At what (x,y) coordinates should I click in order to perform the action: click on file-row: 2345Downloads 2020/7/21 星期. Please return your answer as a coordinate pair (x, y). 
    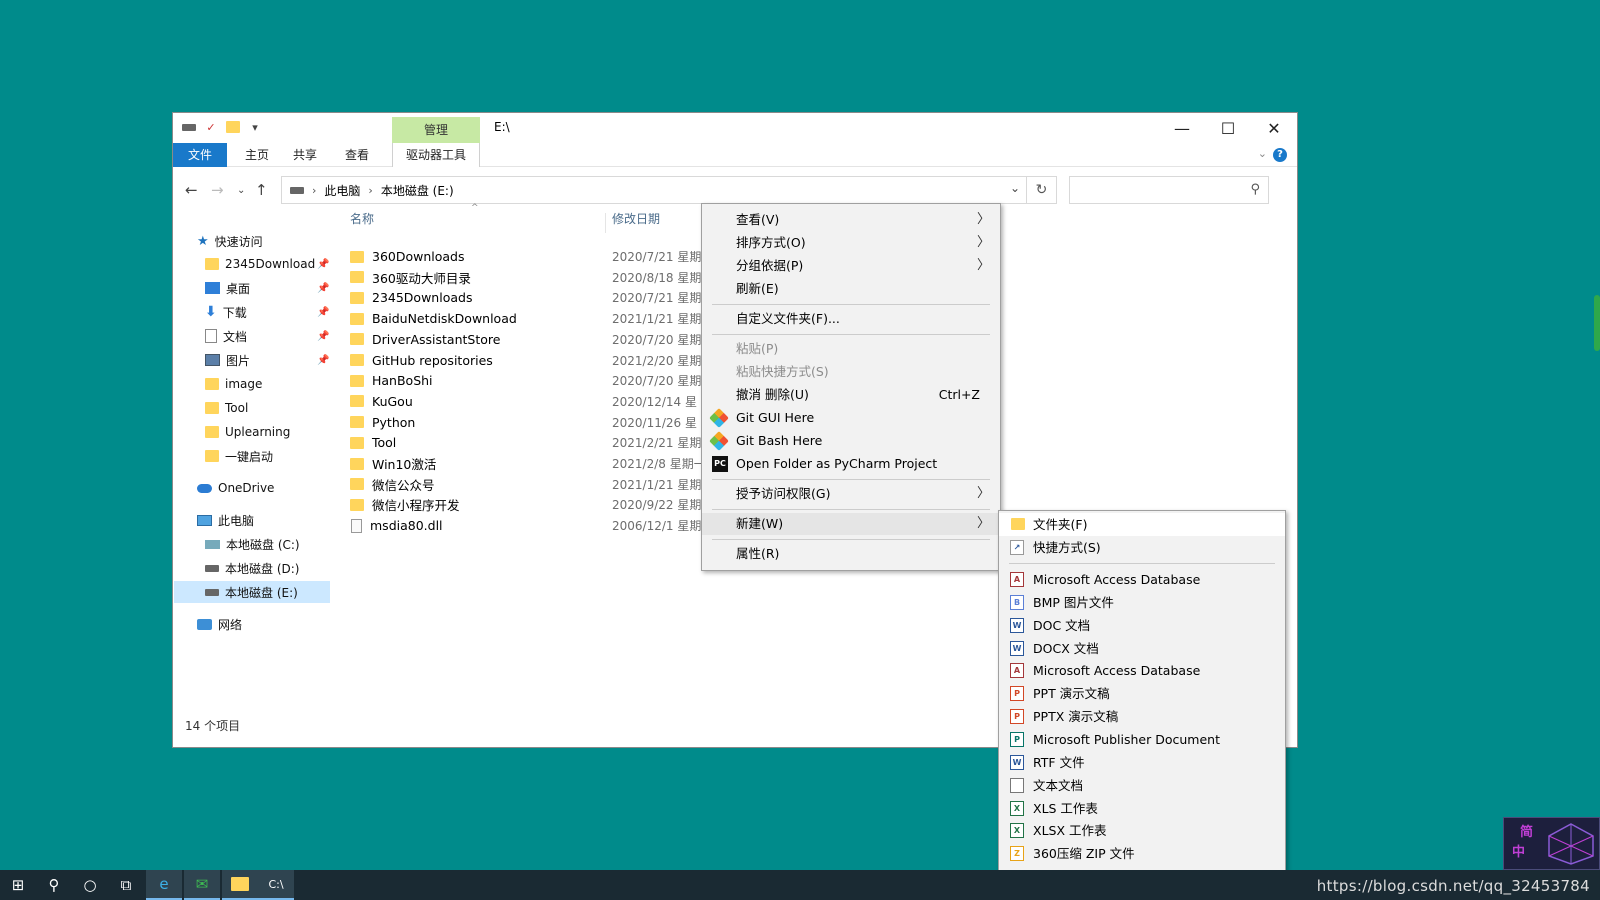
    Looking at the image, I should click on (525, 297).